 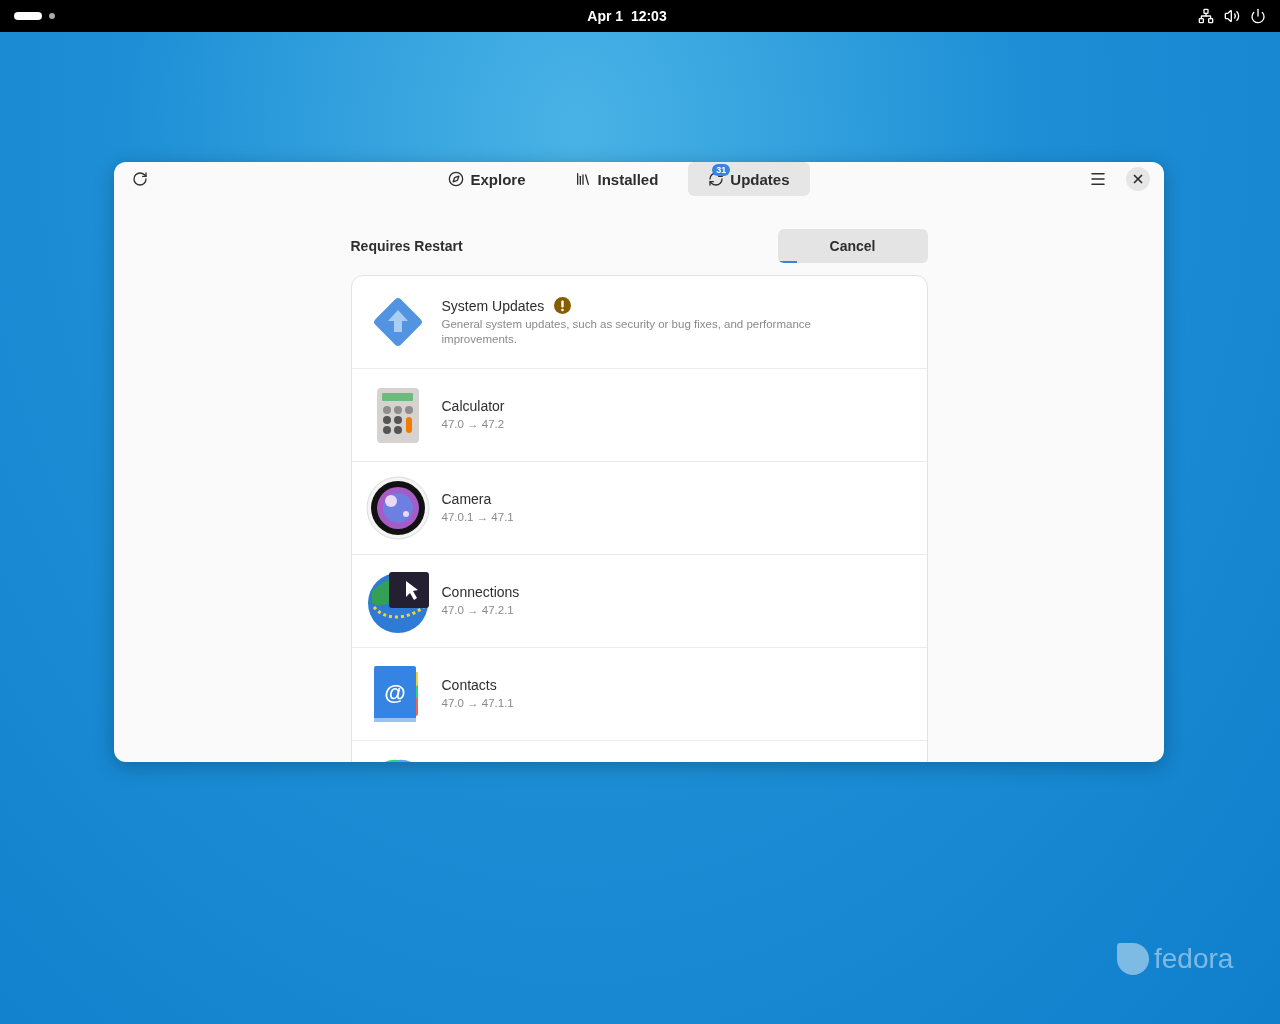 What do you see at coordinates (721, 170) in the screenshot?
I see `count-badge: 31` at bounding box center [721, 170].